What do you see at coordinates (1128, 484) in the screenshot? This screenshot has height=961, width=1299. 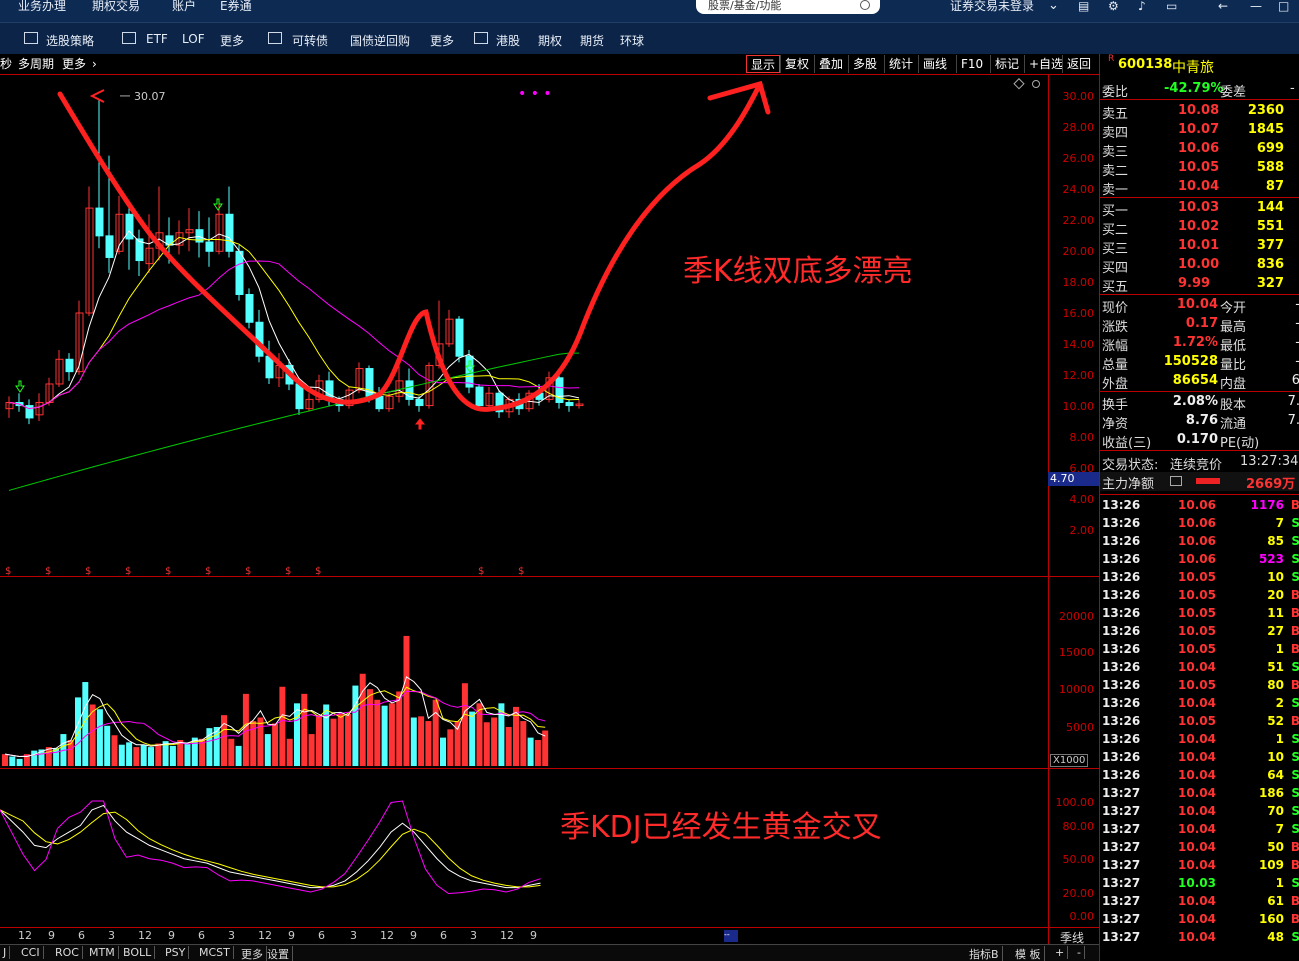 I see `main-flow-label: 主力净额` at bounding box center [1128, 484].